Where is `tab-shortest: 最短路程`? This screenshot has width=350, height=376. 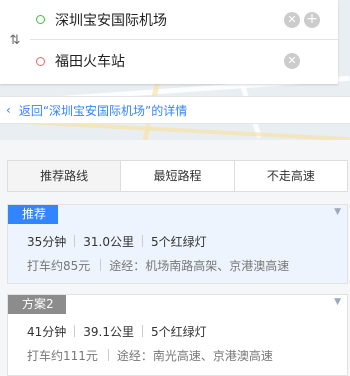 tab-shortest: 最短路程 is located at coordinates (176, 176).